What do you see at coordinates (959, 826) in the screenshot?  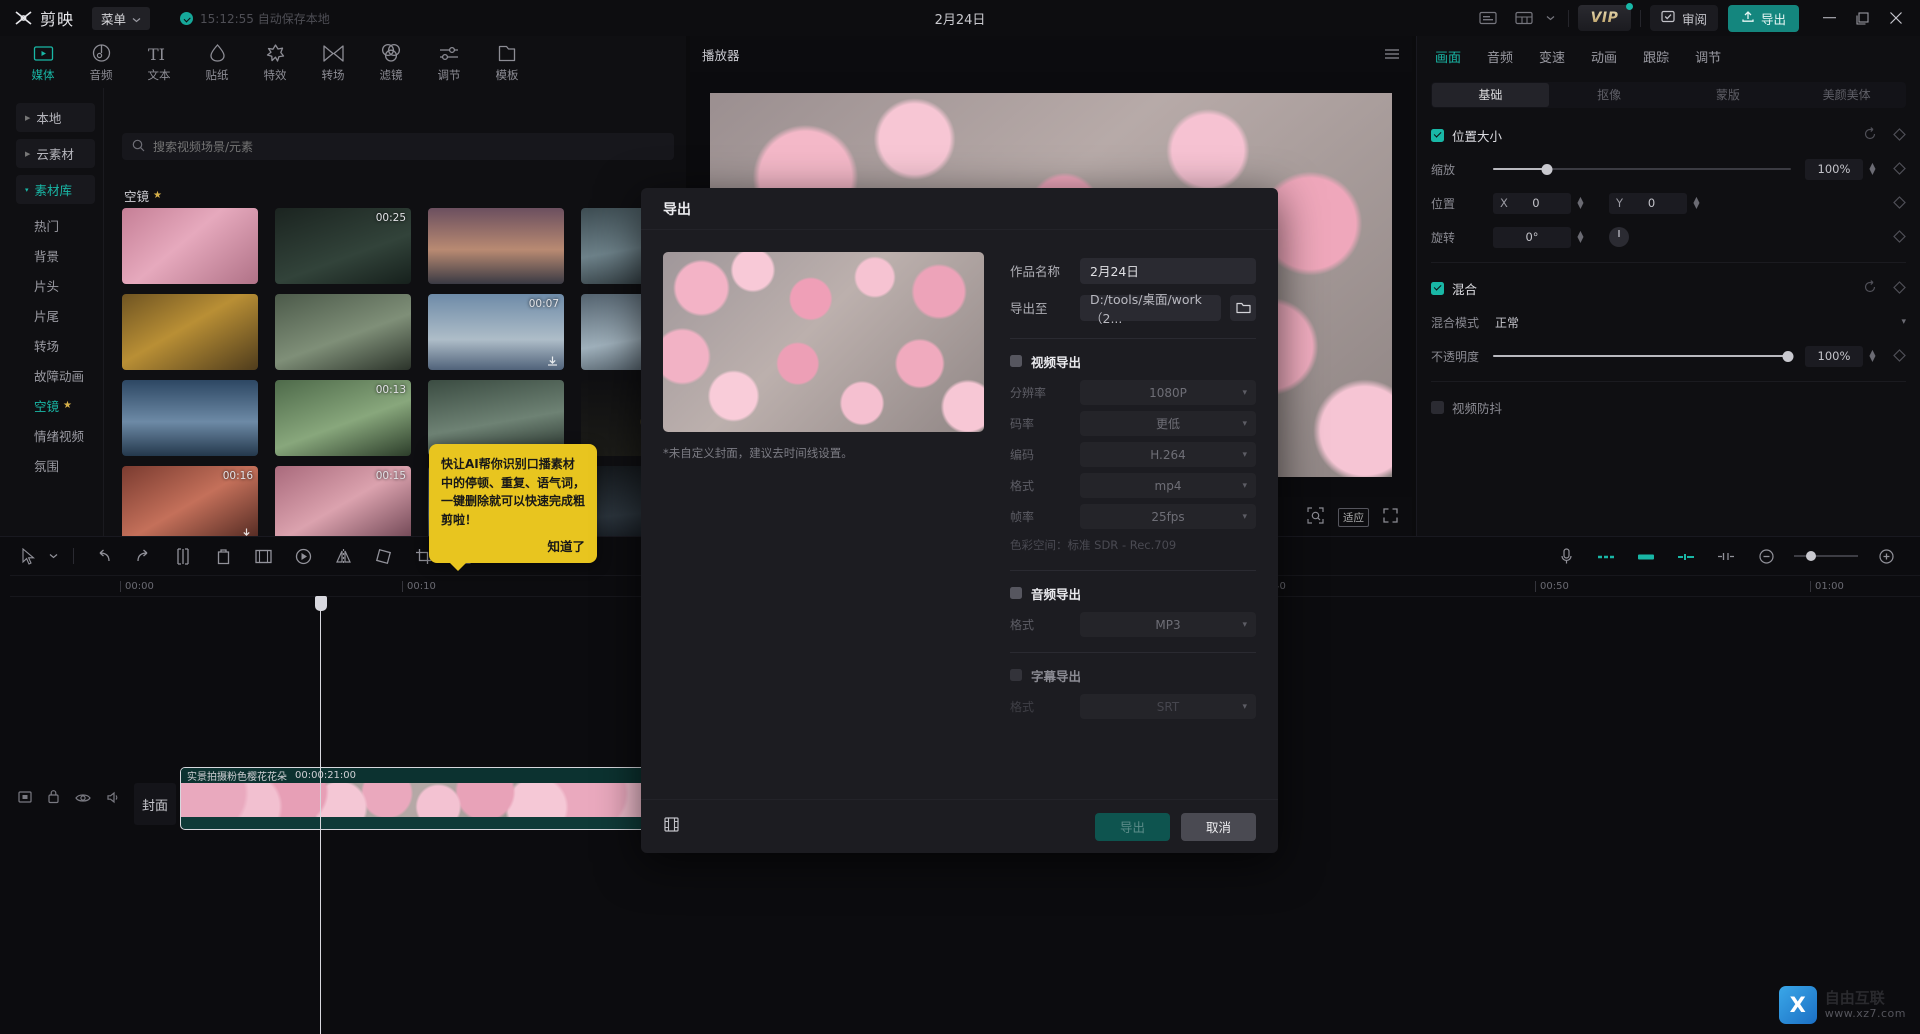 I see `export-dialog-footer: 导出 取消` at bounding box center [959, 826].